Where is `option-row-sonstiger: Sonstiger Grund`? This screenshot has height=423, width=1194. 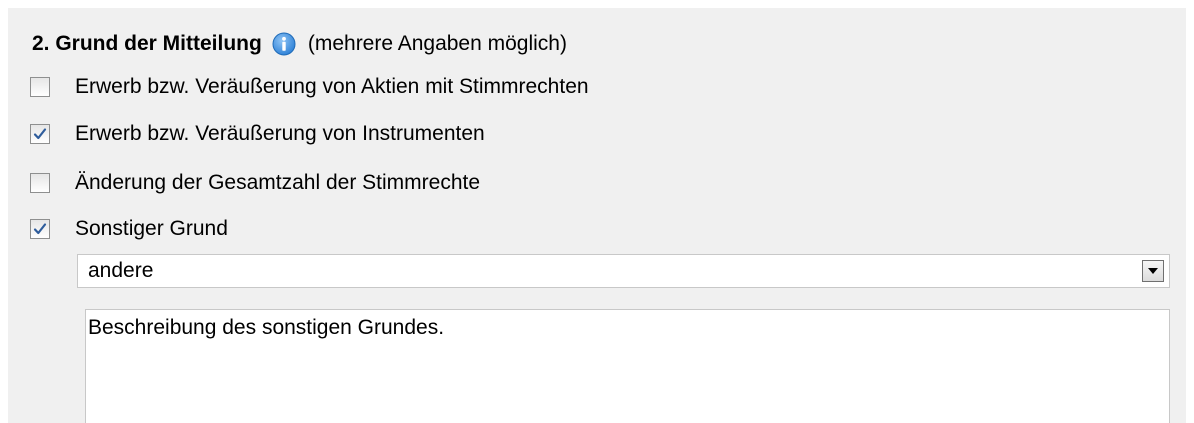 option-row-sonstiger: Sonstiger Grund is located at coordinates (129, 229).